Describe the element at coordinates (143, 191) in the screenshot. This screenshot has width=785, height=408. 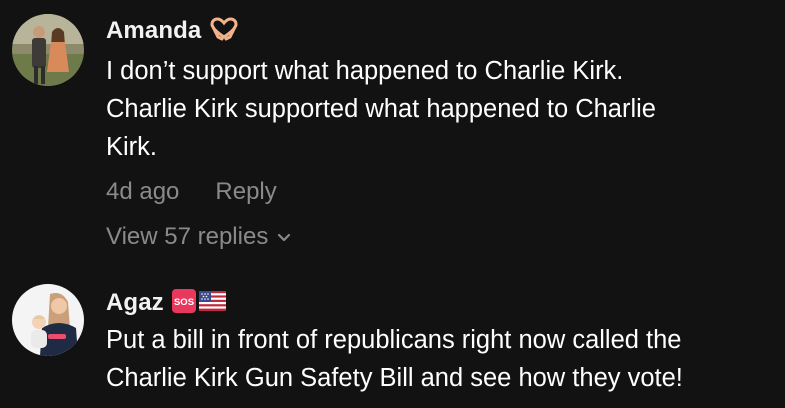
I see `timestamp: 4d ago` at that location.